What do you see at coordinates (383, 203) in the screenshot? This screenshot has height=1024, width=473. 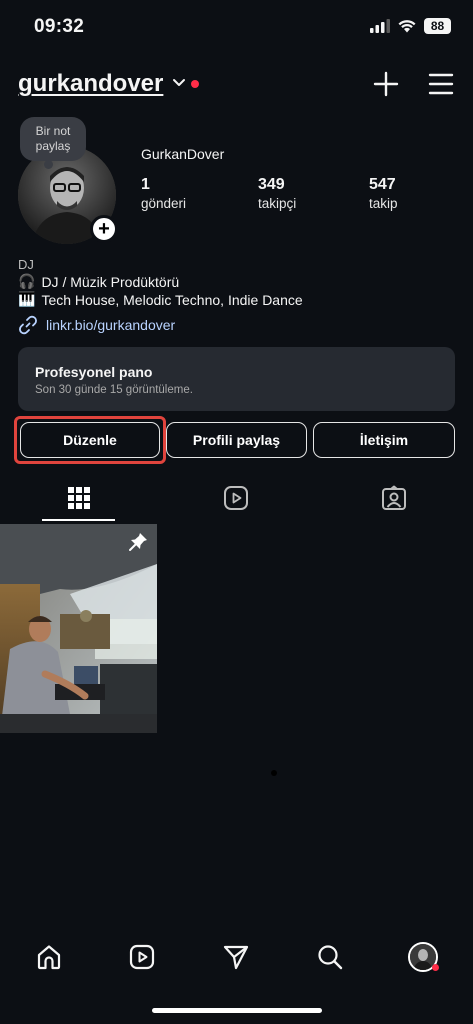 I see `following-label: takip` at bounding box center [383, 203].